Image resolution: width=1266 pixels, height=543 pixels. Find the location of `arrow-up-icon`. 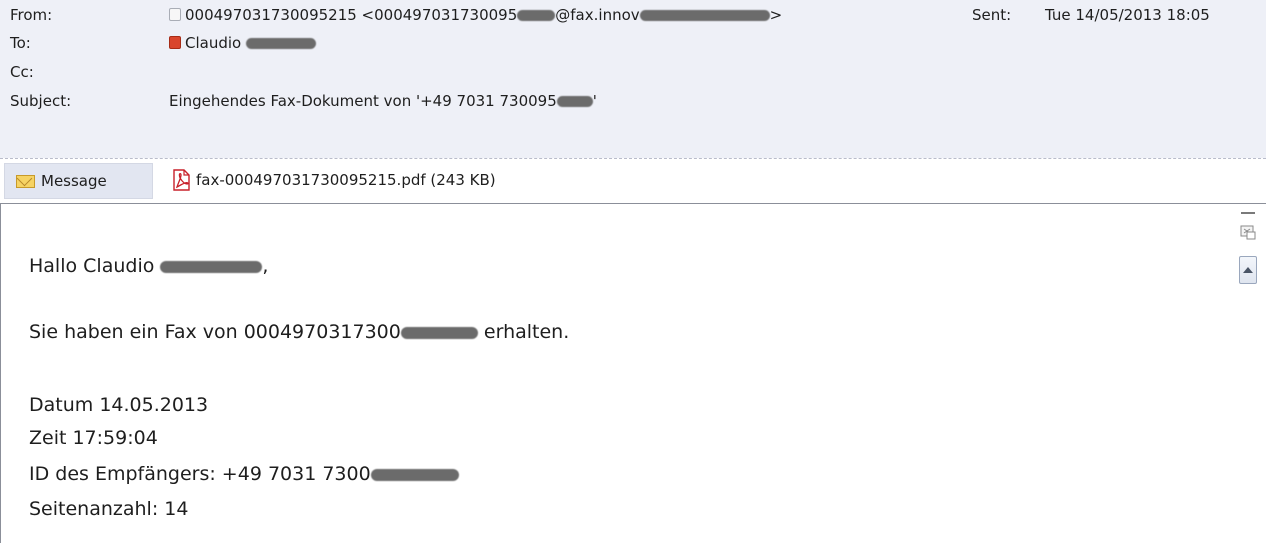

arrow-up-icon is located at coordinates (1248, 270).